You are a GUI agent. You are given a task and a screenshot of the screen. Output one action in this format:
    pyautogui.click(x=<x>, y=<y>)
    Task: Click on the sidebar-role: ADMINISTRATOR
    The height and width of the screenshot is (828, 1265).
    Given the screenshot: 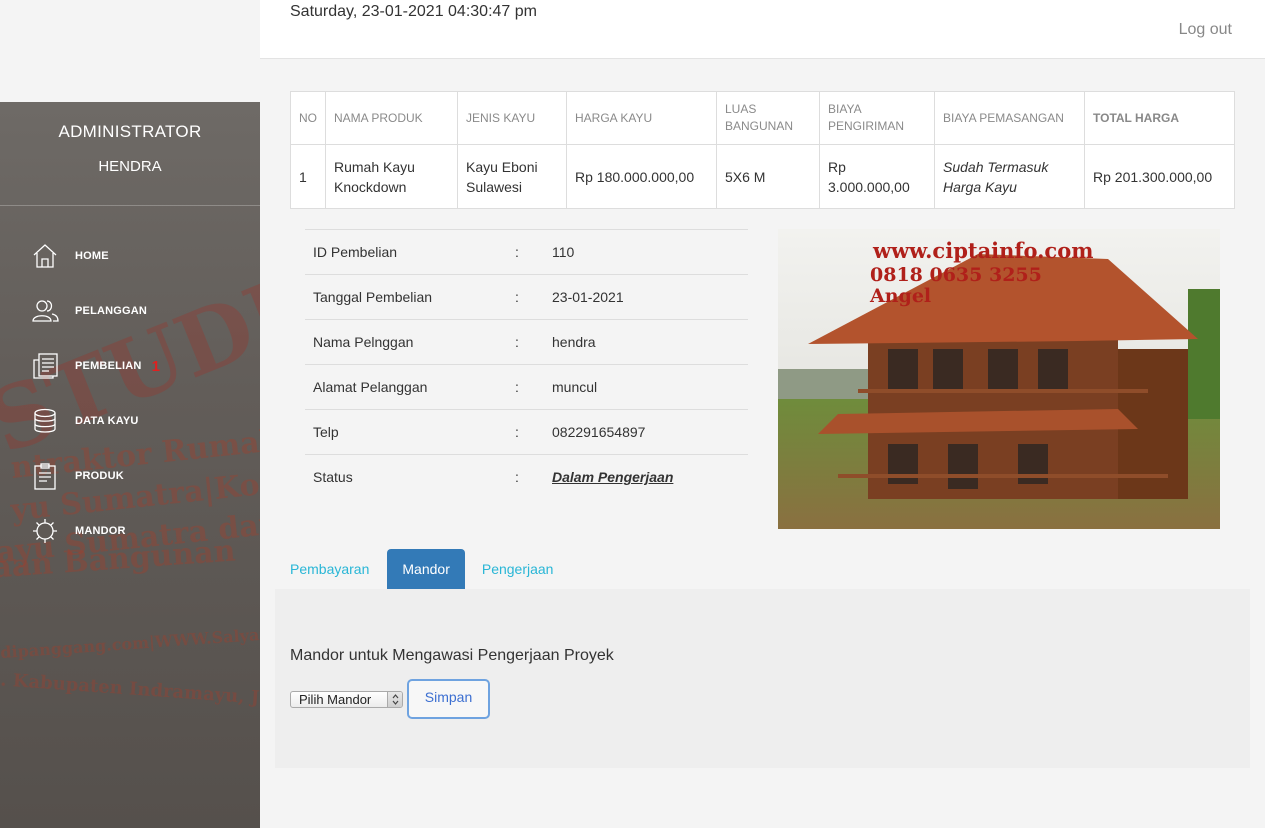 What is the action you would take?
    pyautogui.click(x=130, y=131)
    